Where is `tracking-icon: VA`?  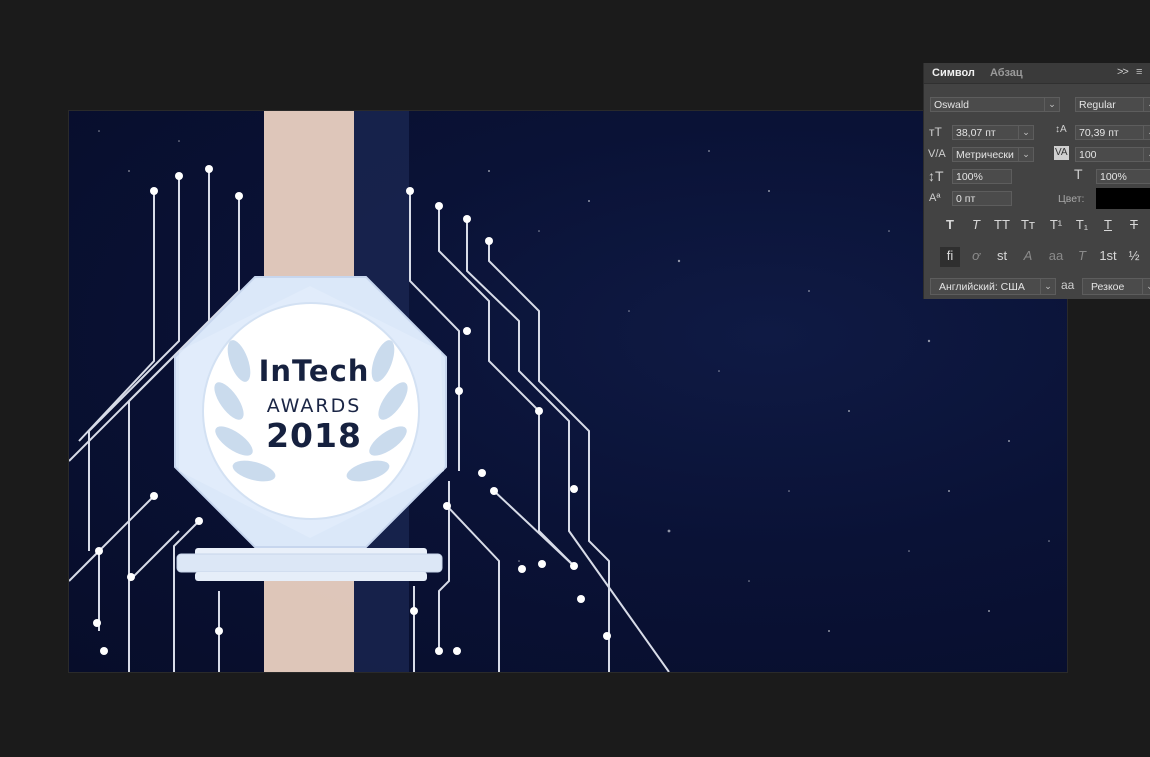 tracking-icon: VA is located at coordinates (1061, 153).